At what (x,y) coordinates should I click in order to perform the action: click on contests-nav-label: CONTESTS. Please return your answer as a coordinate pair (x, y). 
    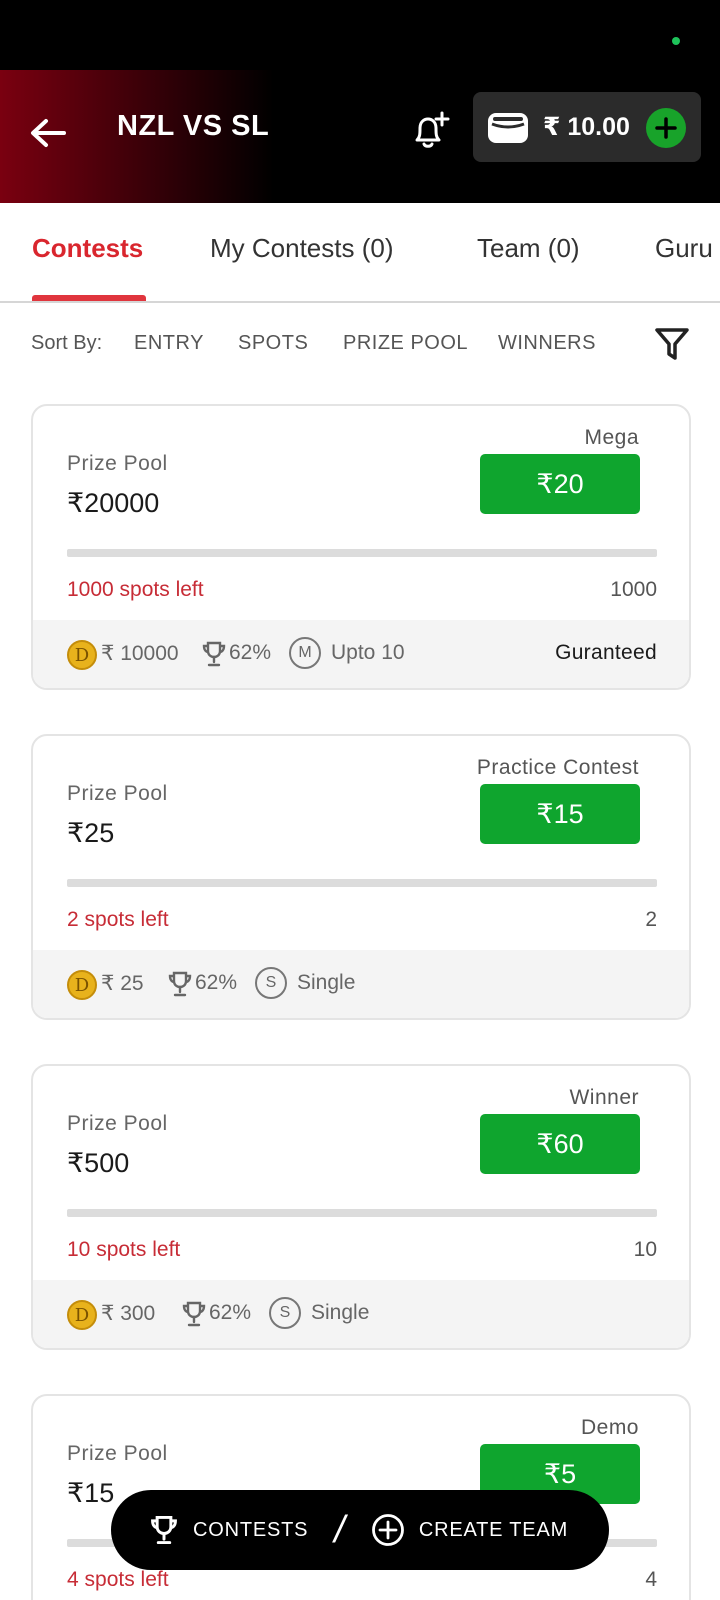
    Looking at the image, I should click on (251, 1529).